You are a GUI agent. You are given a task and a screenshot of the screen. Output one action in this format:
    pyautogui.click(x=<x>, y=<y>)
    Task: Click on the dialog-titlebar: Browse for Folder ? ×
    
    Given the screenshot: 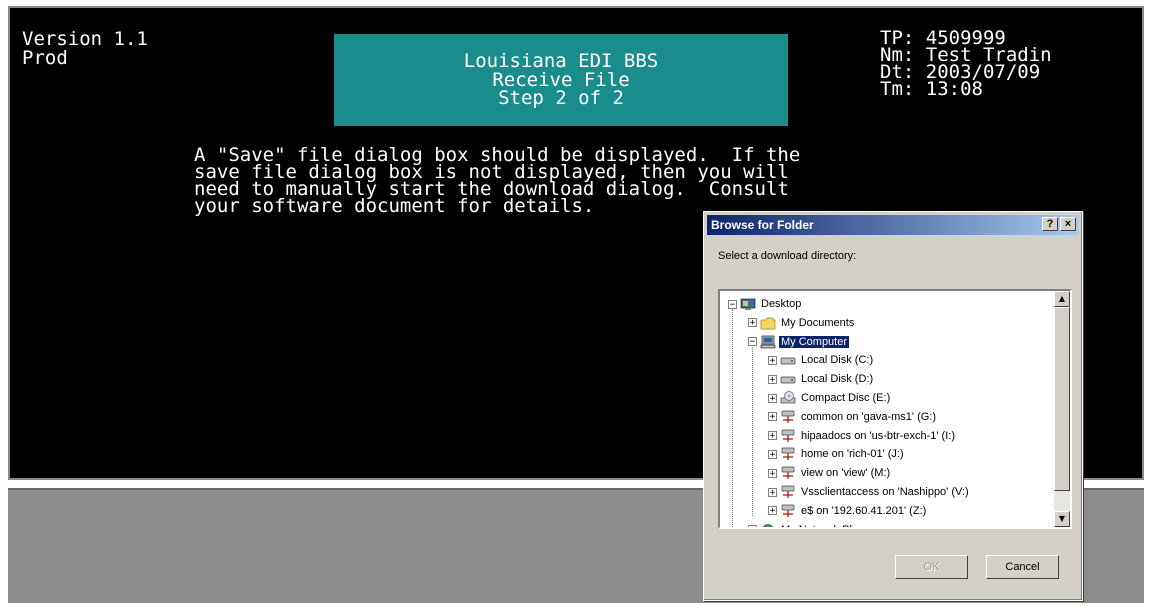 What is the action you would take?
    pyautogui.click(x=893, y=225)
    